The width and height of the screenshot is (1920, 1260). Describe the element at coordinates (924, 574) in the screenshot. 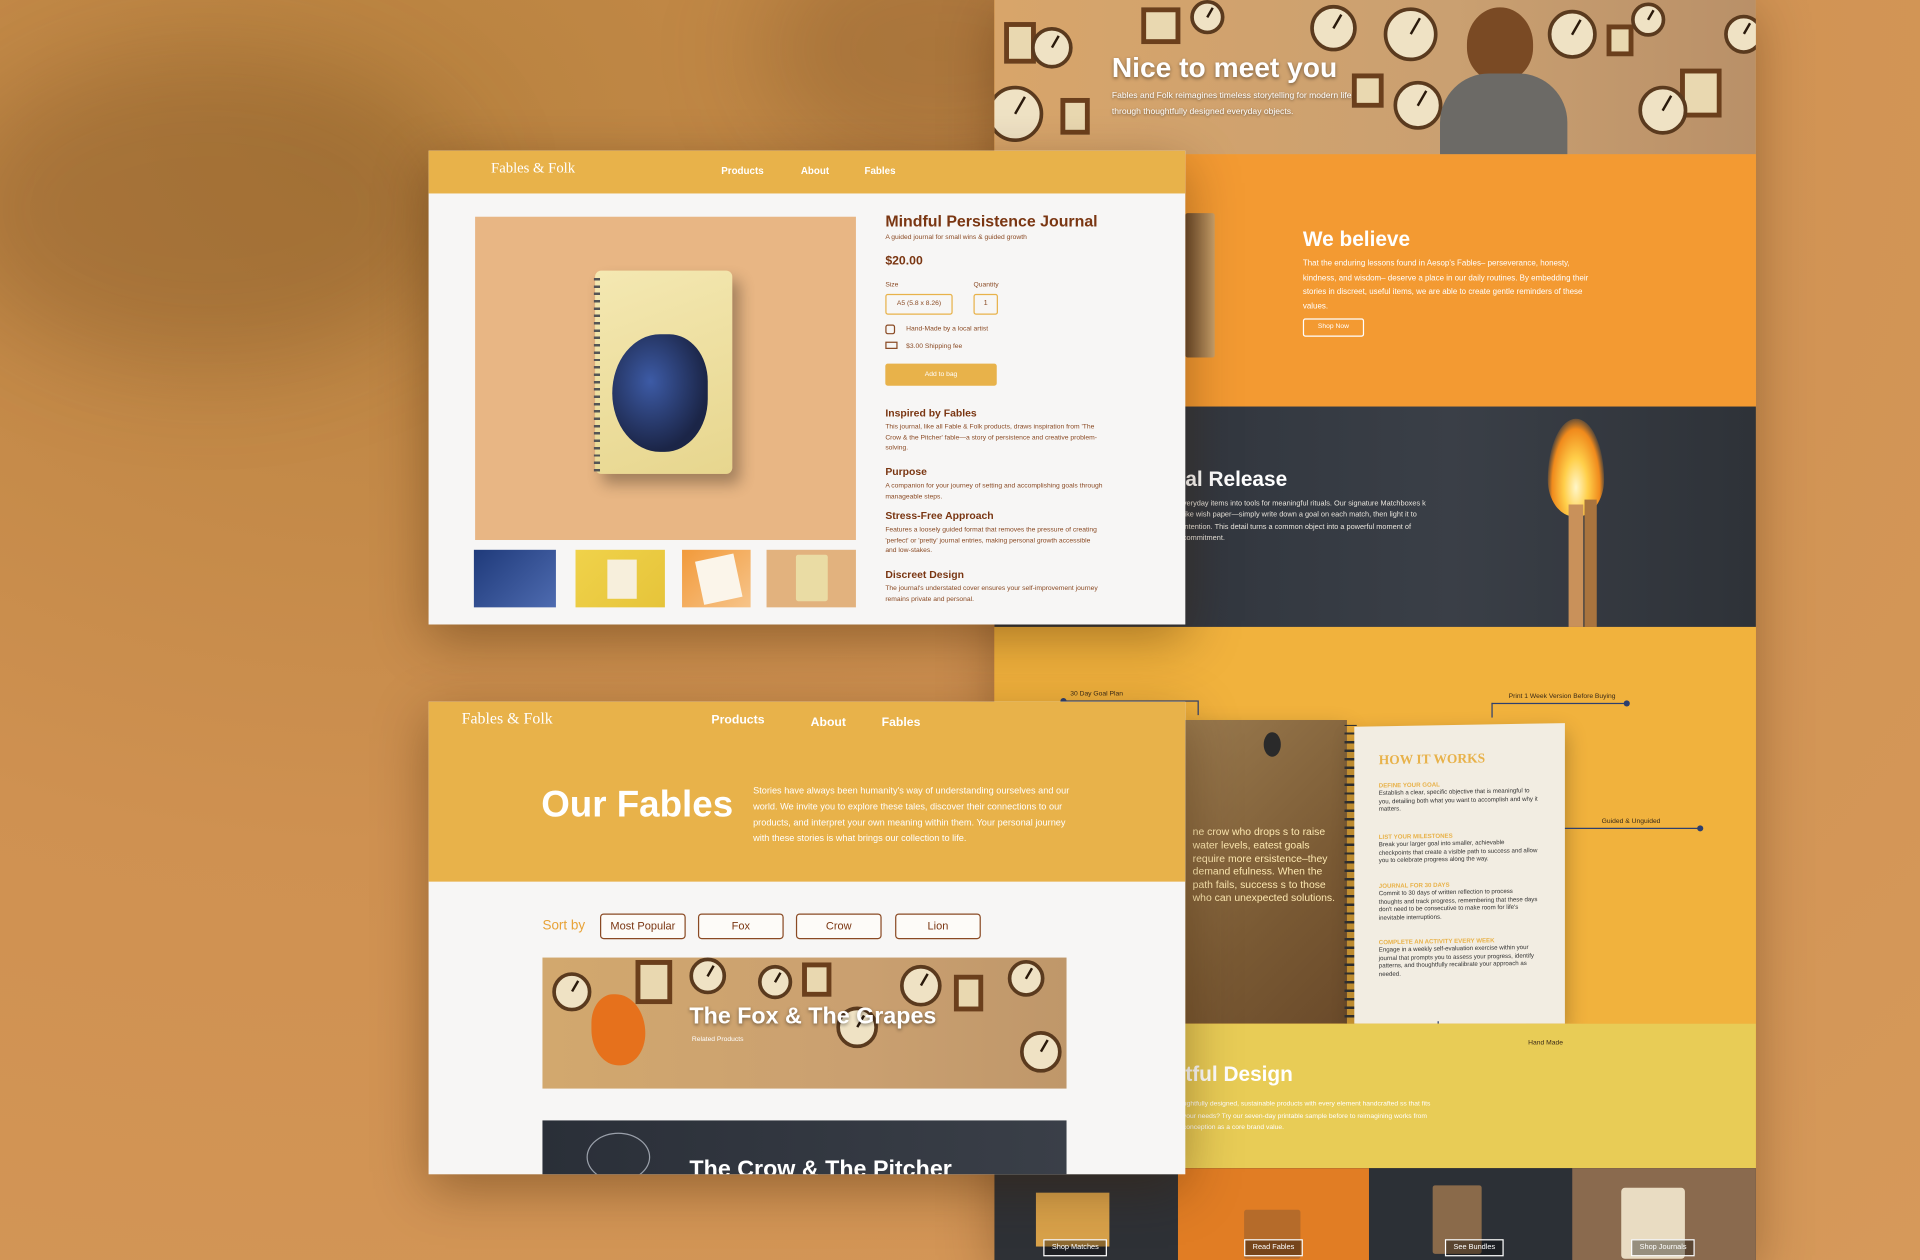

I see `section-title: Discreet Design` at that location.